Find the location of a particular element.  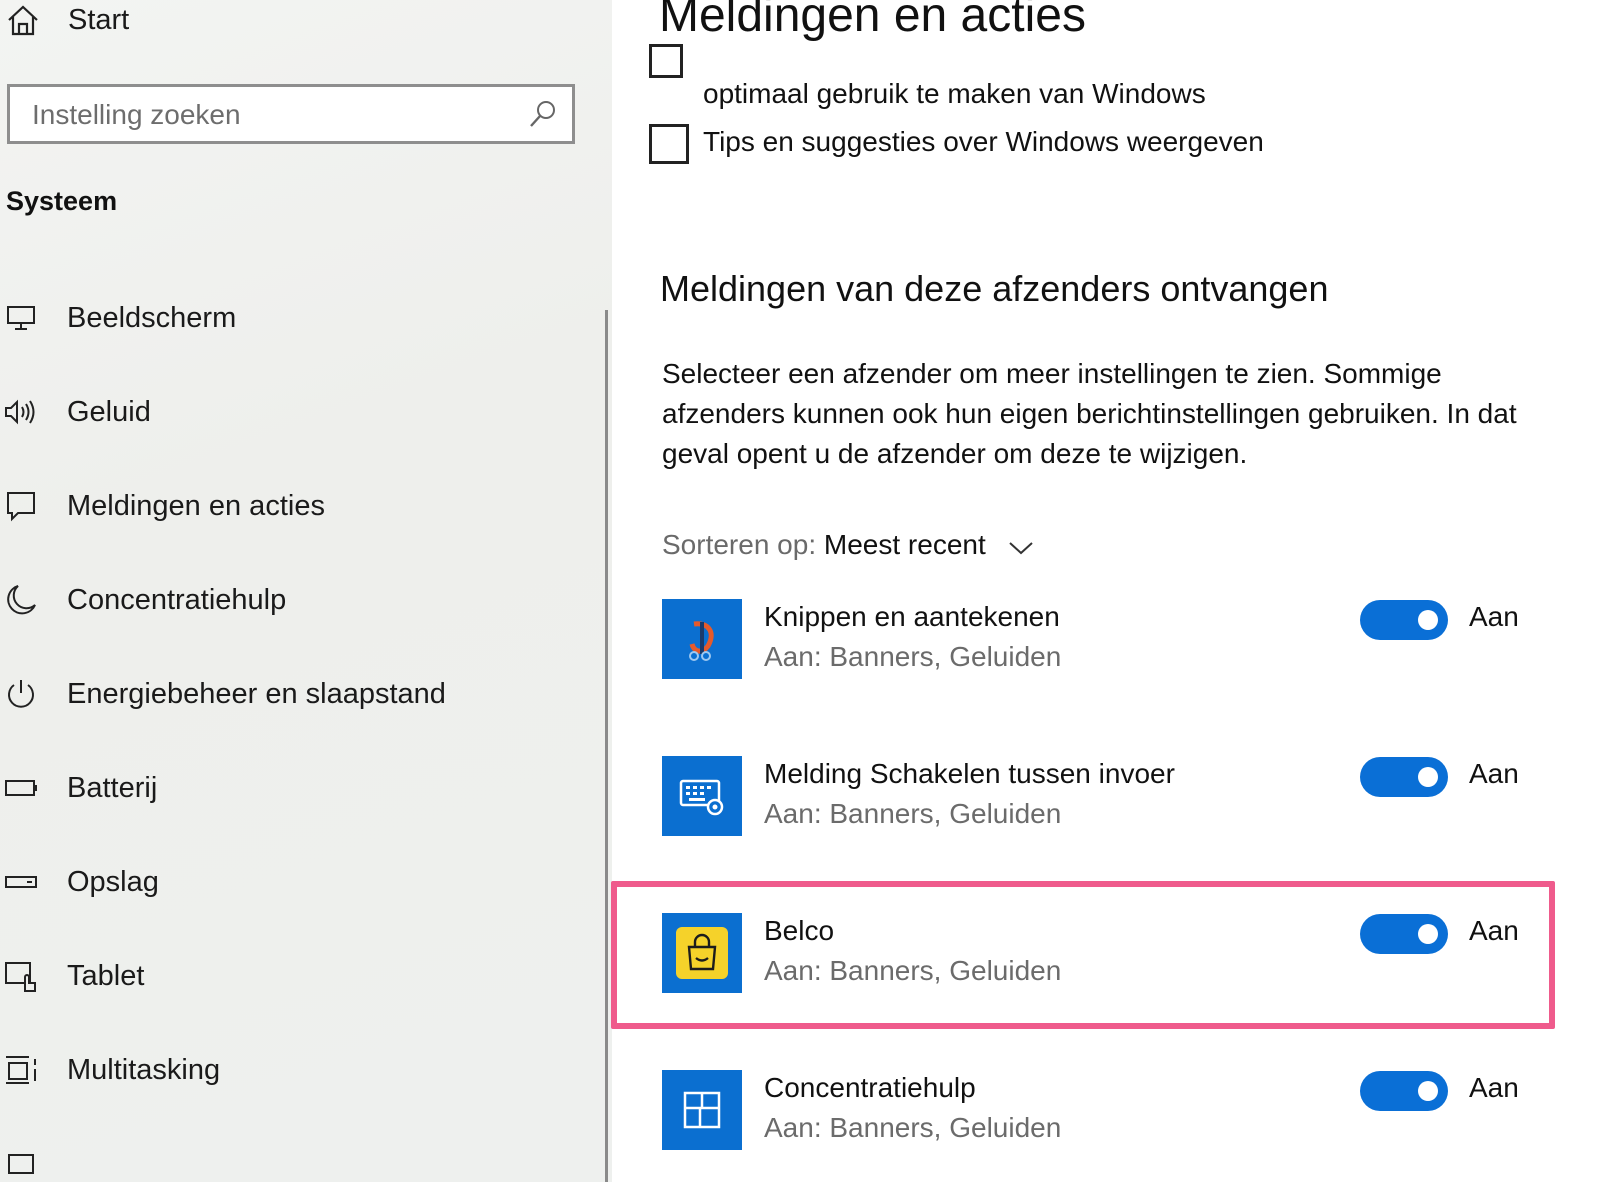

sidebar-item-label: Batterij is located at coordinates (112, 788).